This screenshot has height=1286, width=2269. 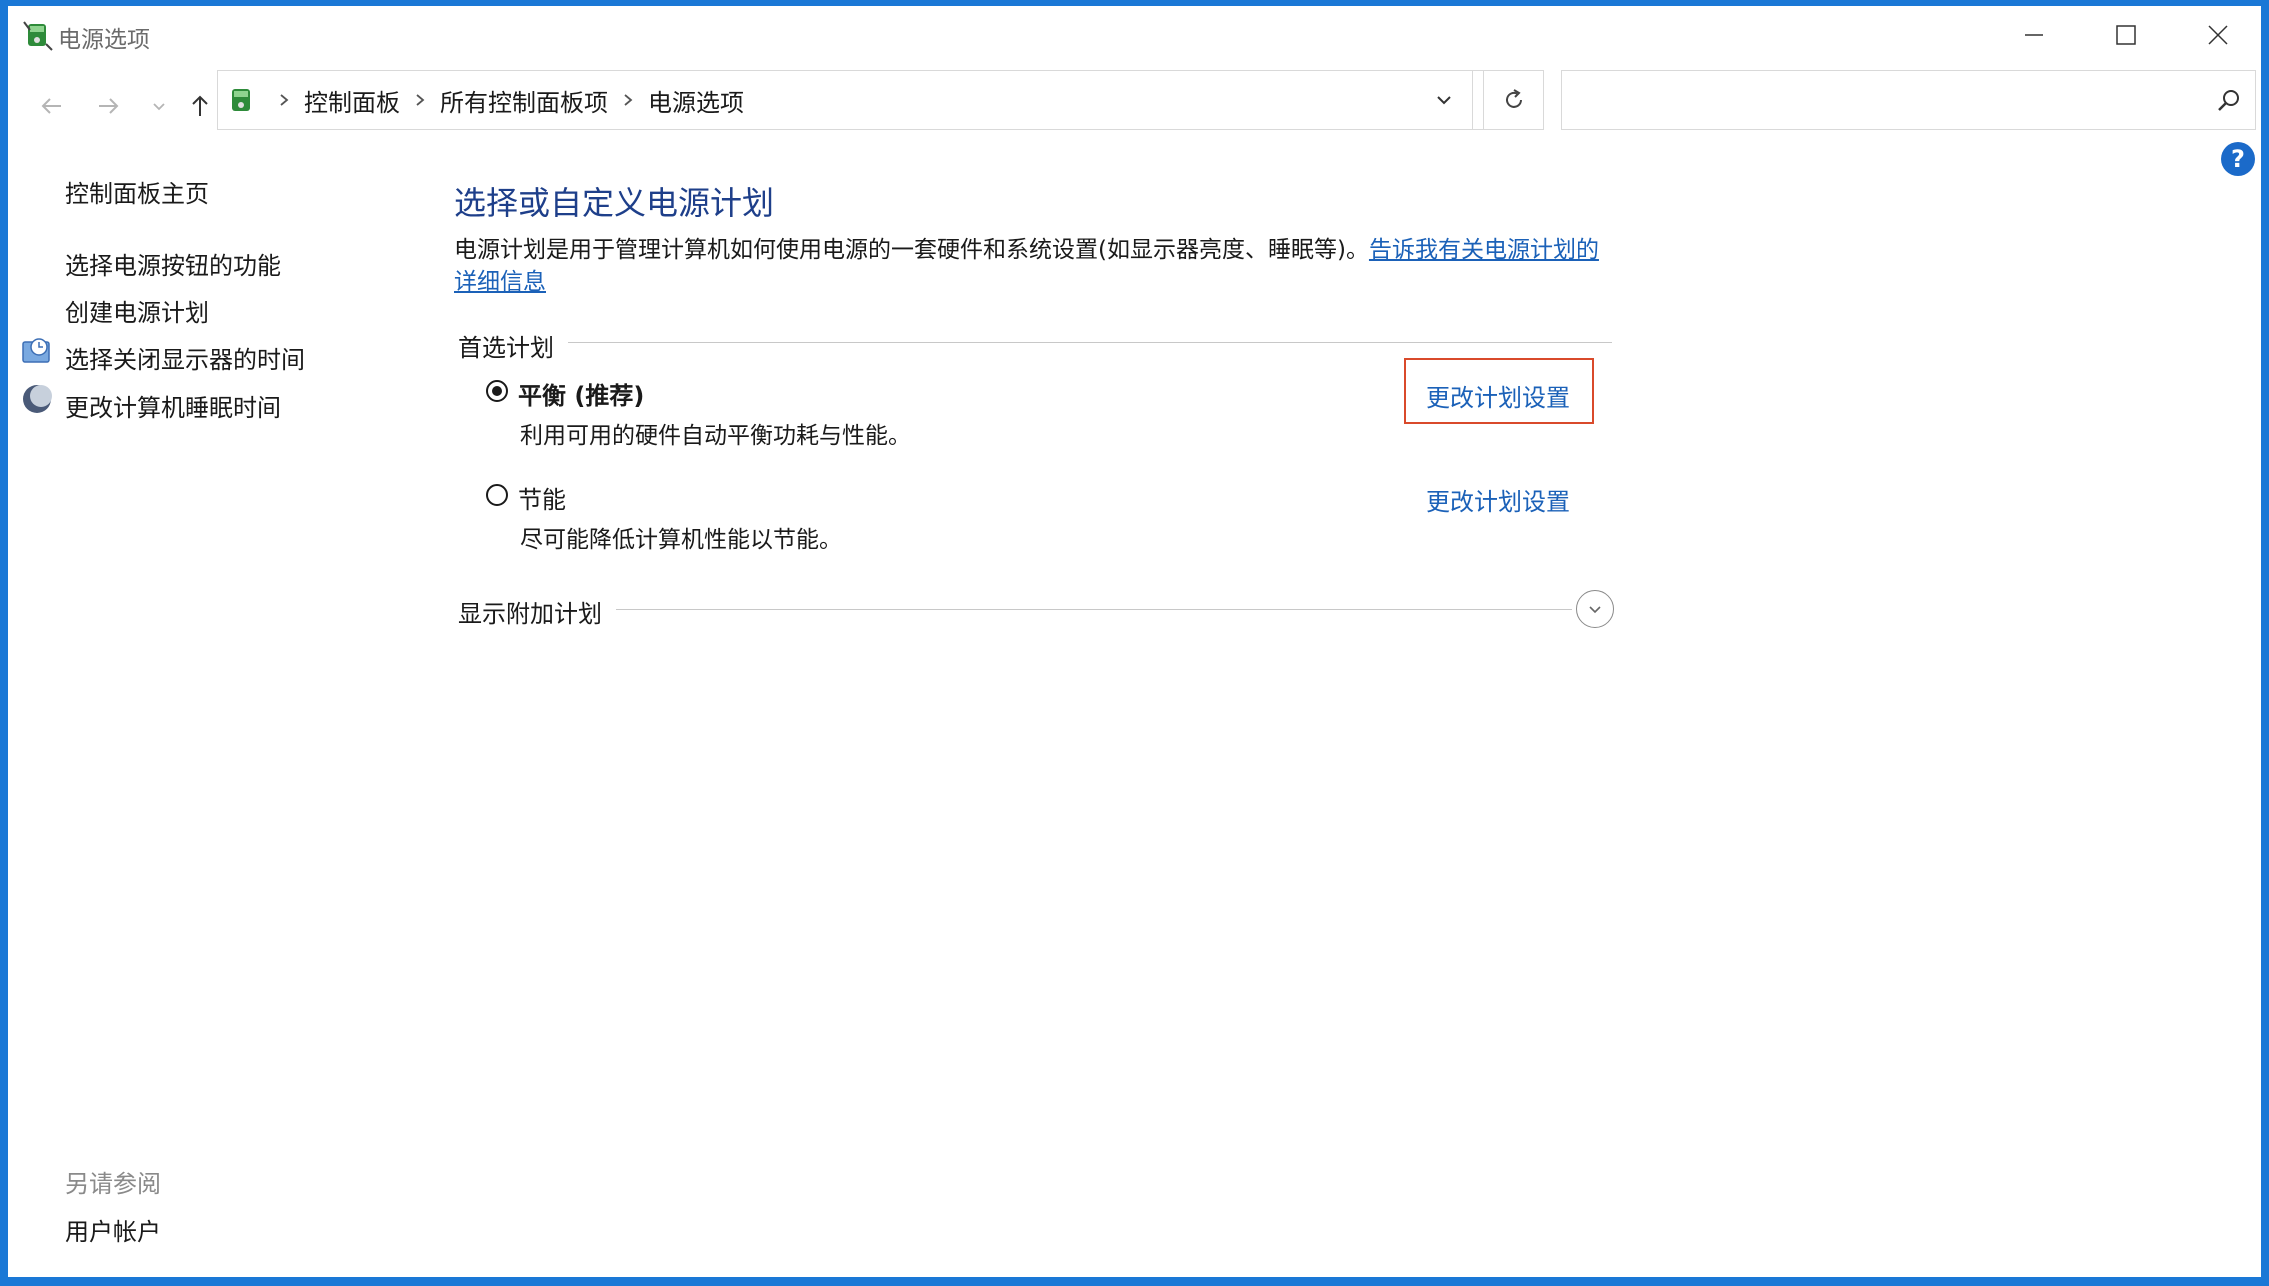 I want to click on close-icon, so click(x=2218, y=35).